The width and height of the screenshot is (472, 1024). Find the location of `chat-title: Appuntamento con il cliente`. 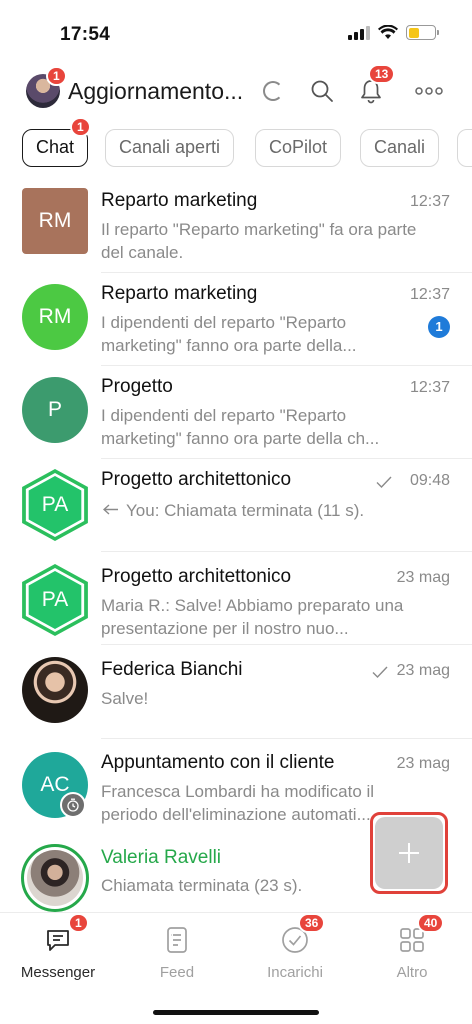

chat-title: Appuntamento con il cliente is located at coordinates (218, 762).